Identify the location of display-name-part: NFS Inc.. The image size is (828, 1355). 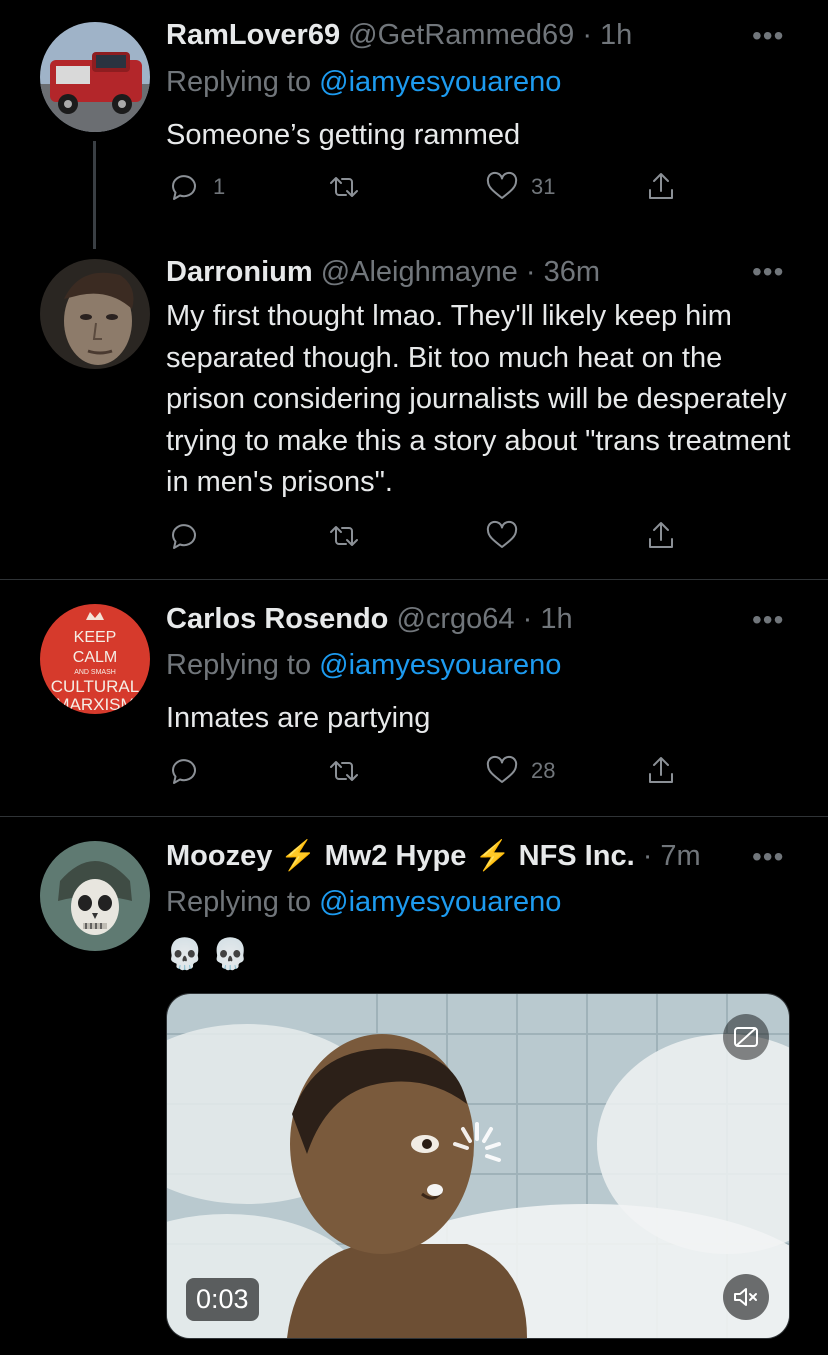
(572, 856).